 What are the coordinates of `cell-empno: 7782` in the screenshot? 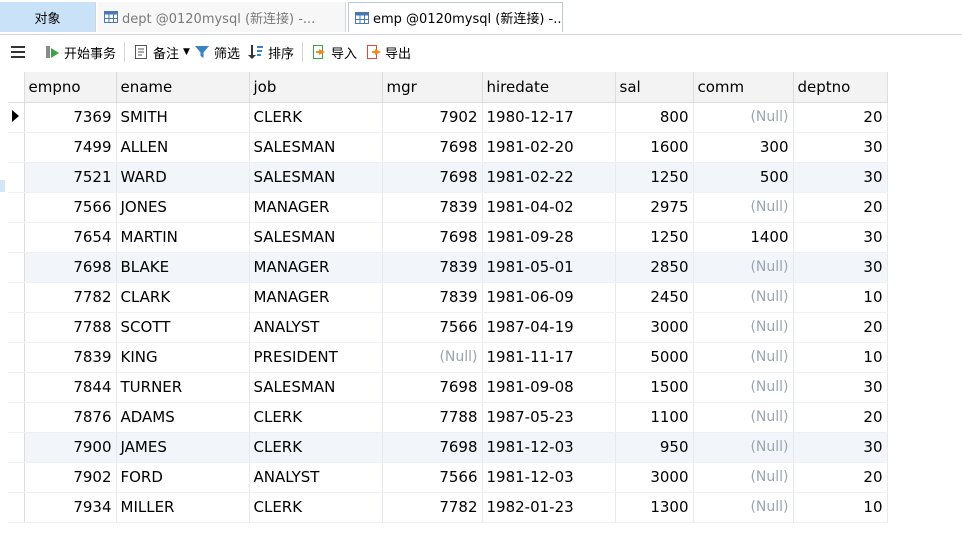 It's located at (70, 297).